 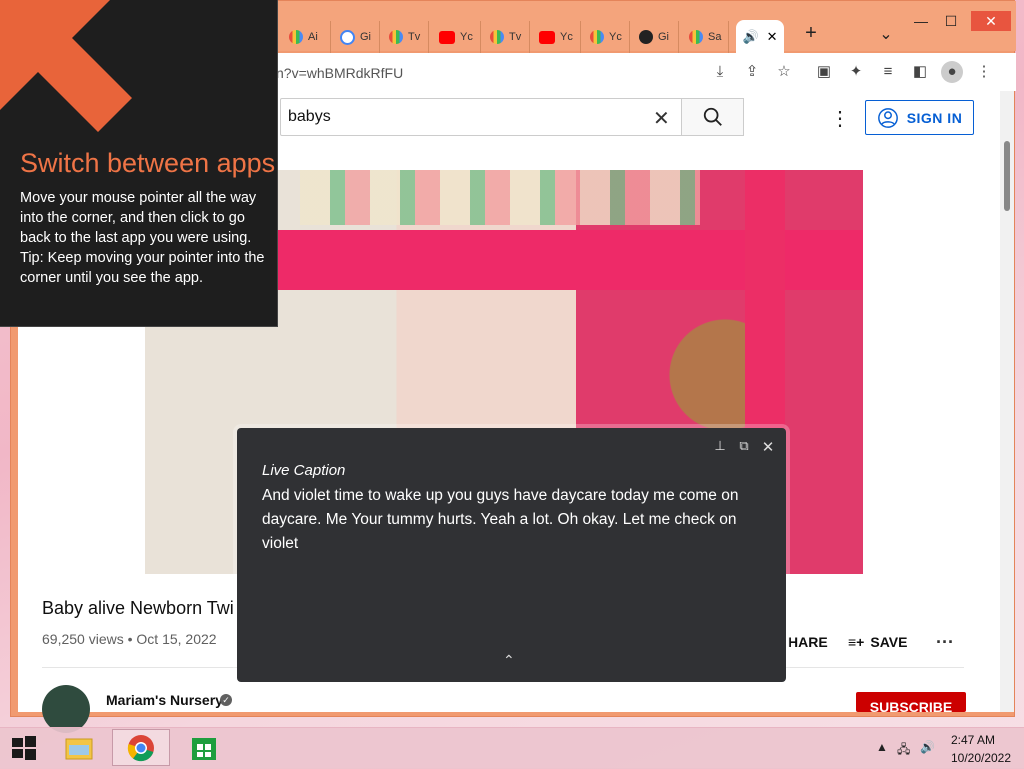 I want to click on show-hidden-icons-icon: ▲, so click(x=882, y=747).